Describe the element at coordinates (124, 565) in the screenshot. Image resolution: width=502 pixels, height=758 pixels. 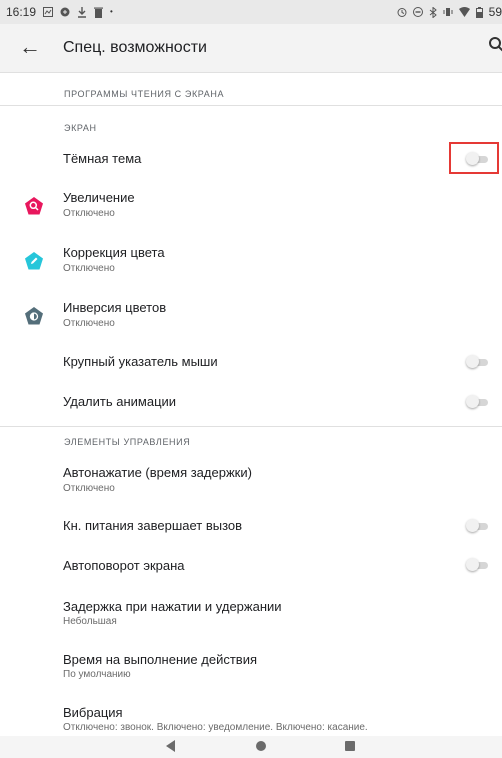
I see `setting-auto-rotate-title: Автоповорот экрана` at that location.